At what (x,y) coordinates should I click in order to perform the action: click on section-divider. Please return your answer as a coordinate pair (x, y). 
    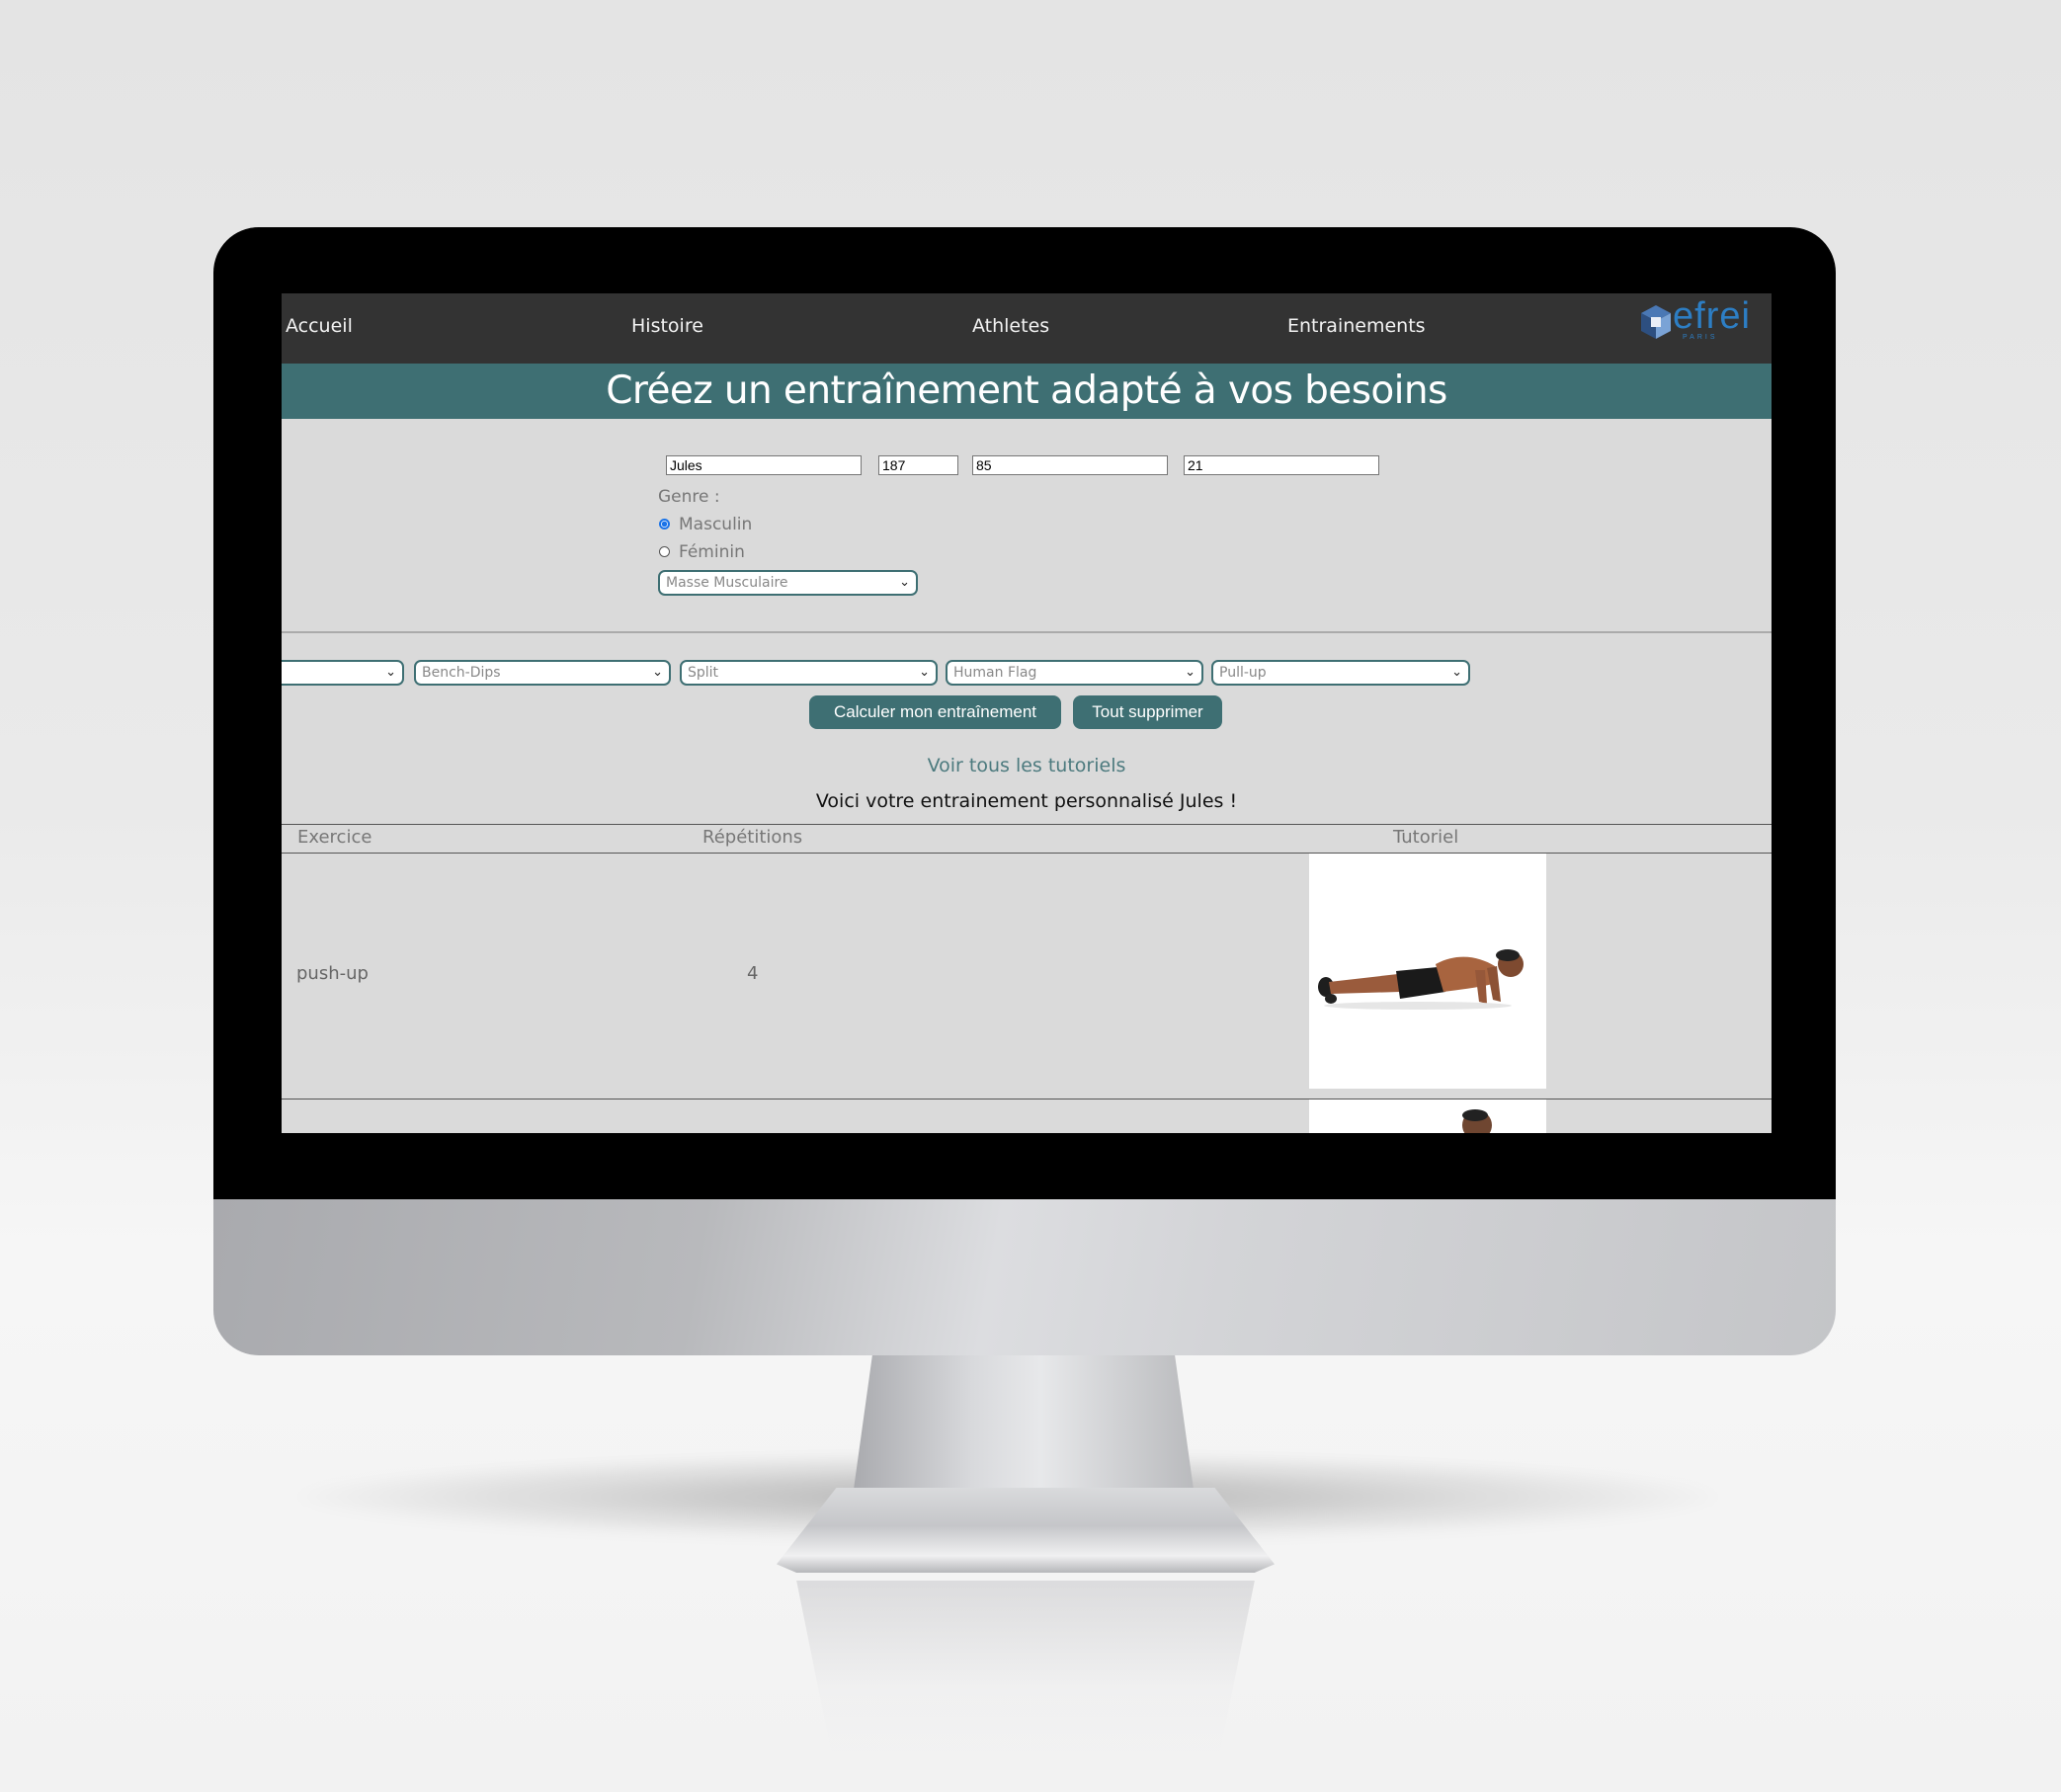
    Looking at the image, I should click on (1027, 632).